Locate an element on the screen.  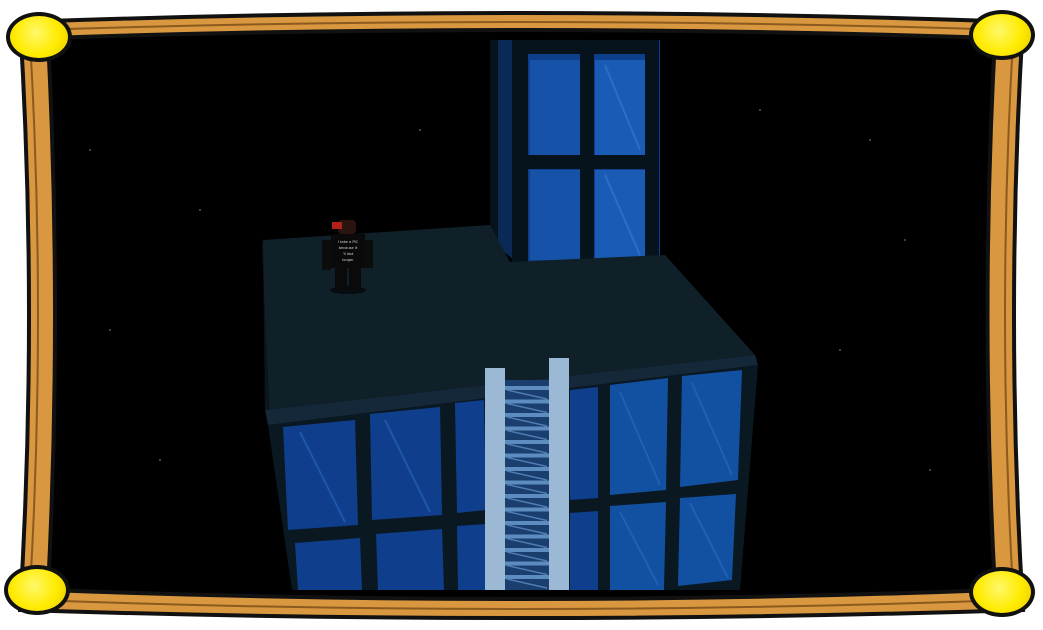
shirt-line: 'll last is located at coordinates (348, 254).